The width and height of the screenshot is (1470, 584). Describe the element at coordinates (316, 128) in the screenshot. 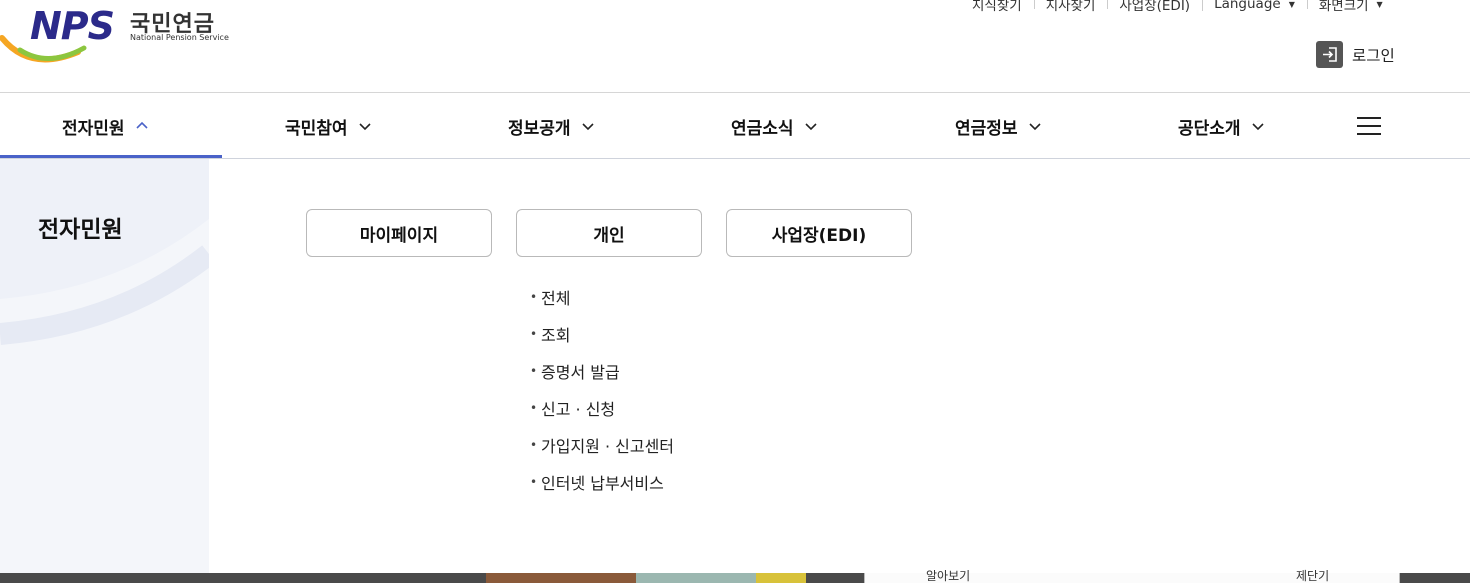

I see `gnb-label: 국민참여` at that location.